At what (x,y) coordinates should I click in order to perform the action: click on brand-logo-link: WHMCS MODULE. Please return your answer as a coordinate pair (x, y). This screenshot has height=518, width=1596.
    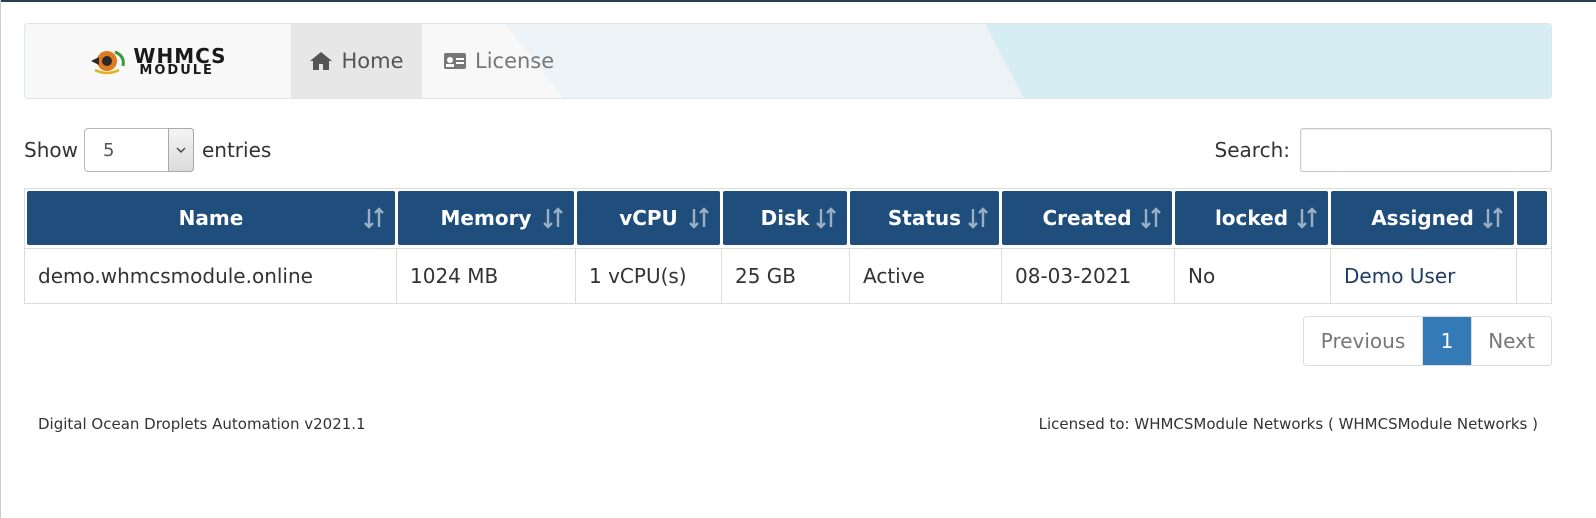
    Looking at the image, I should click on (158, 61).